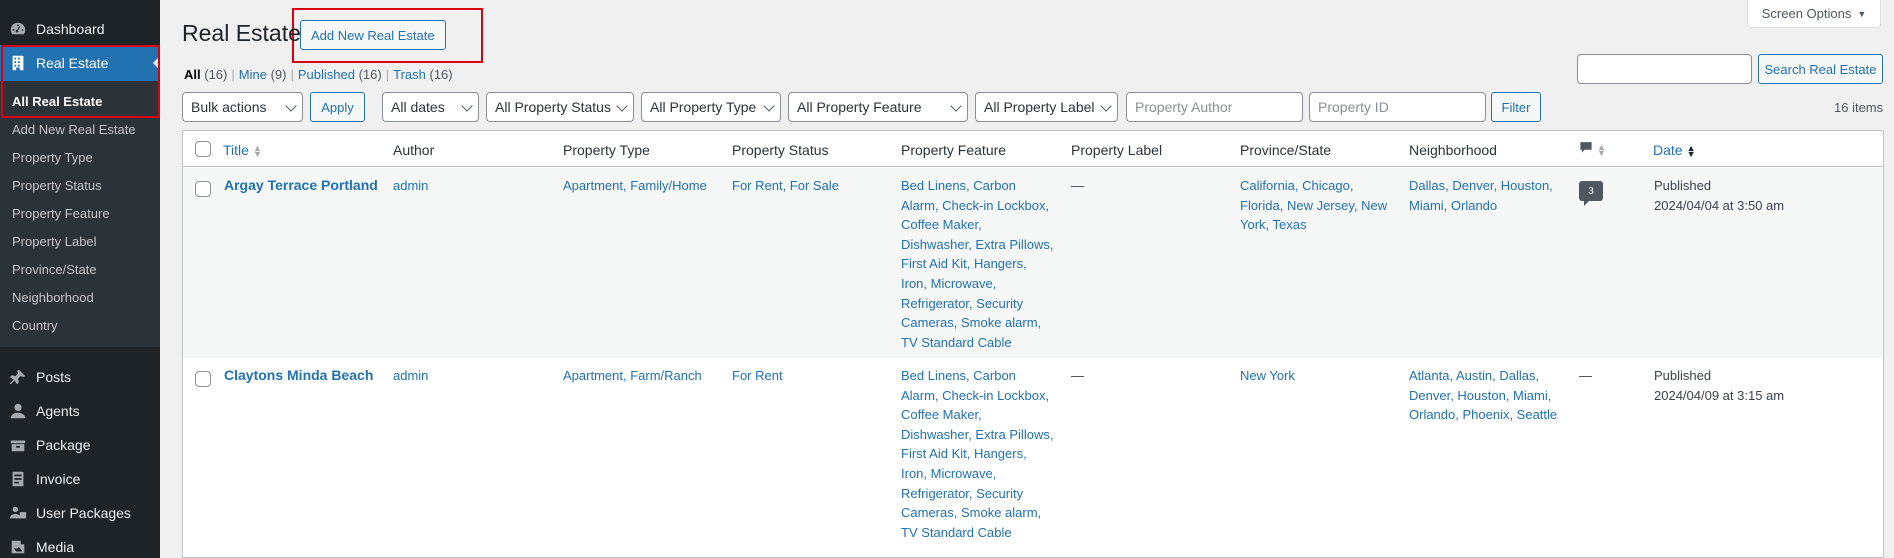 The image size is (1894, 558). I want to click on add-new-real-estate-button: Add New Real Estate, so click(373, 35).